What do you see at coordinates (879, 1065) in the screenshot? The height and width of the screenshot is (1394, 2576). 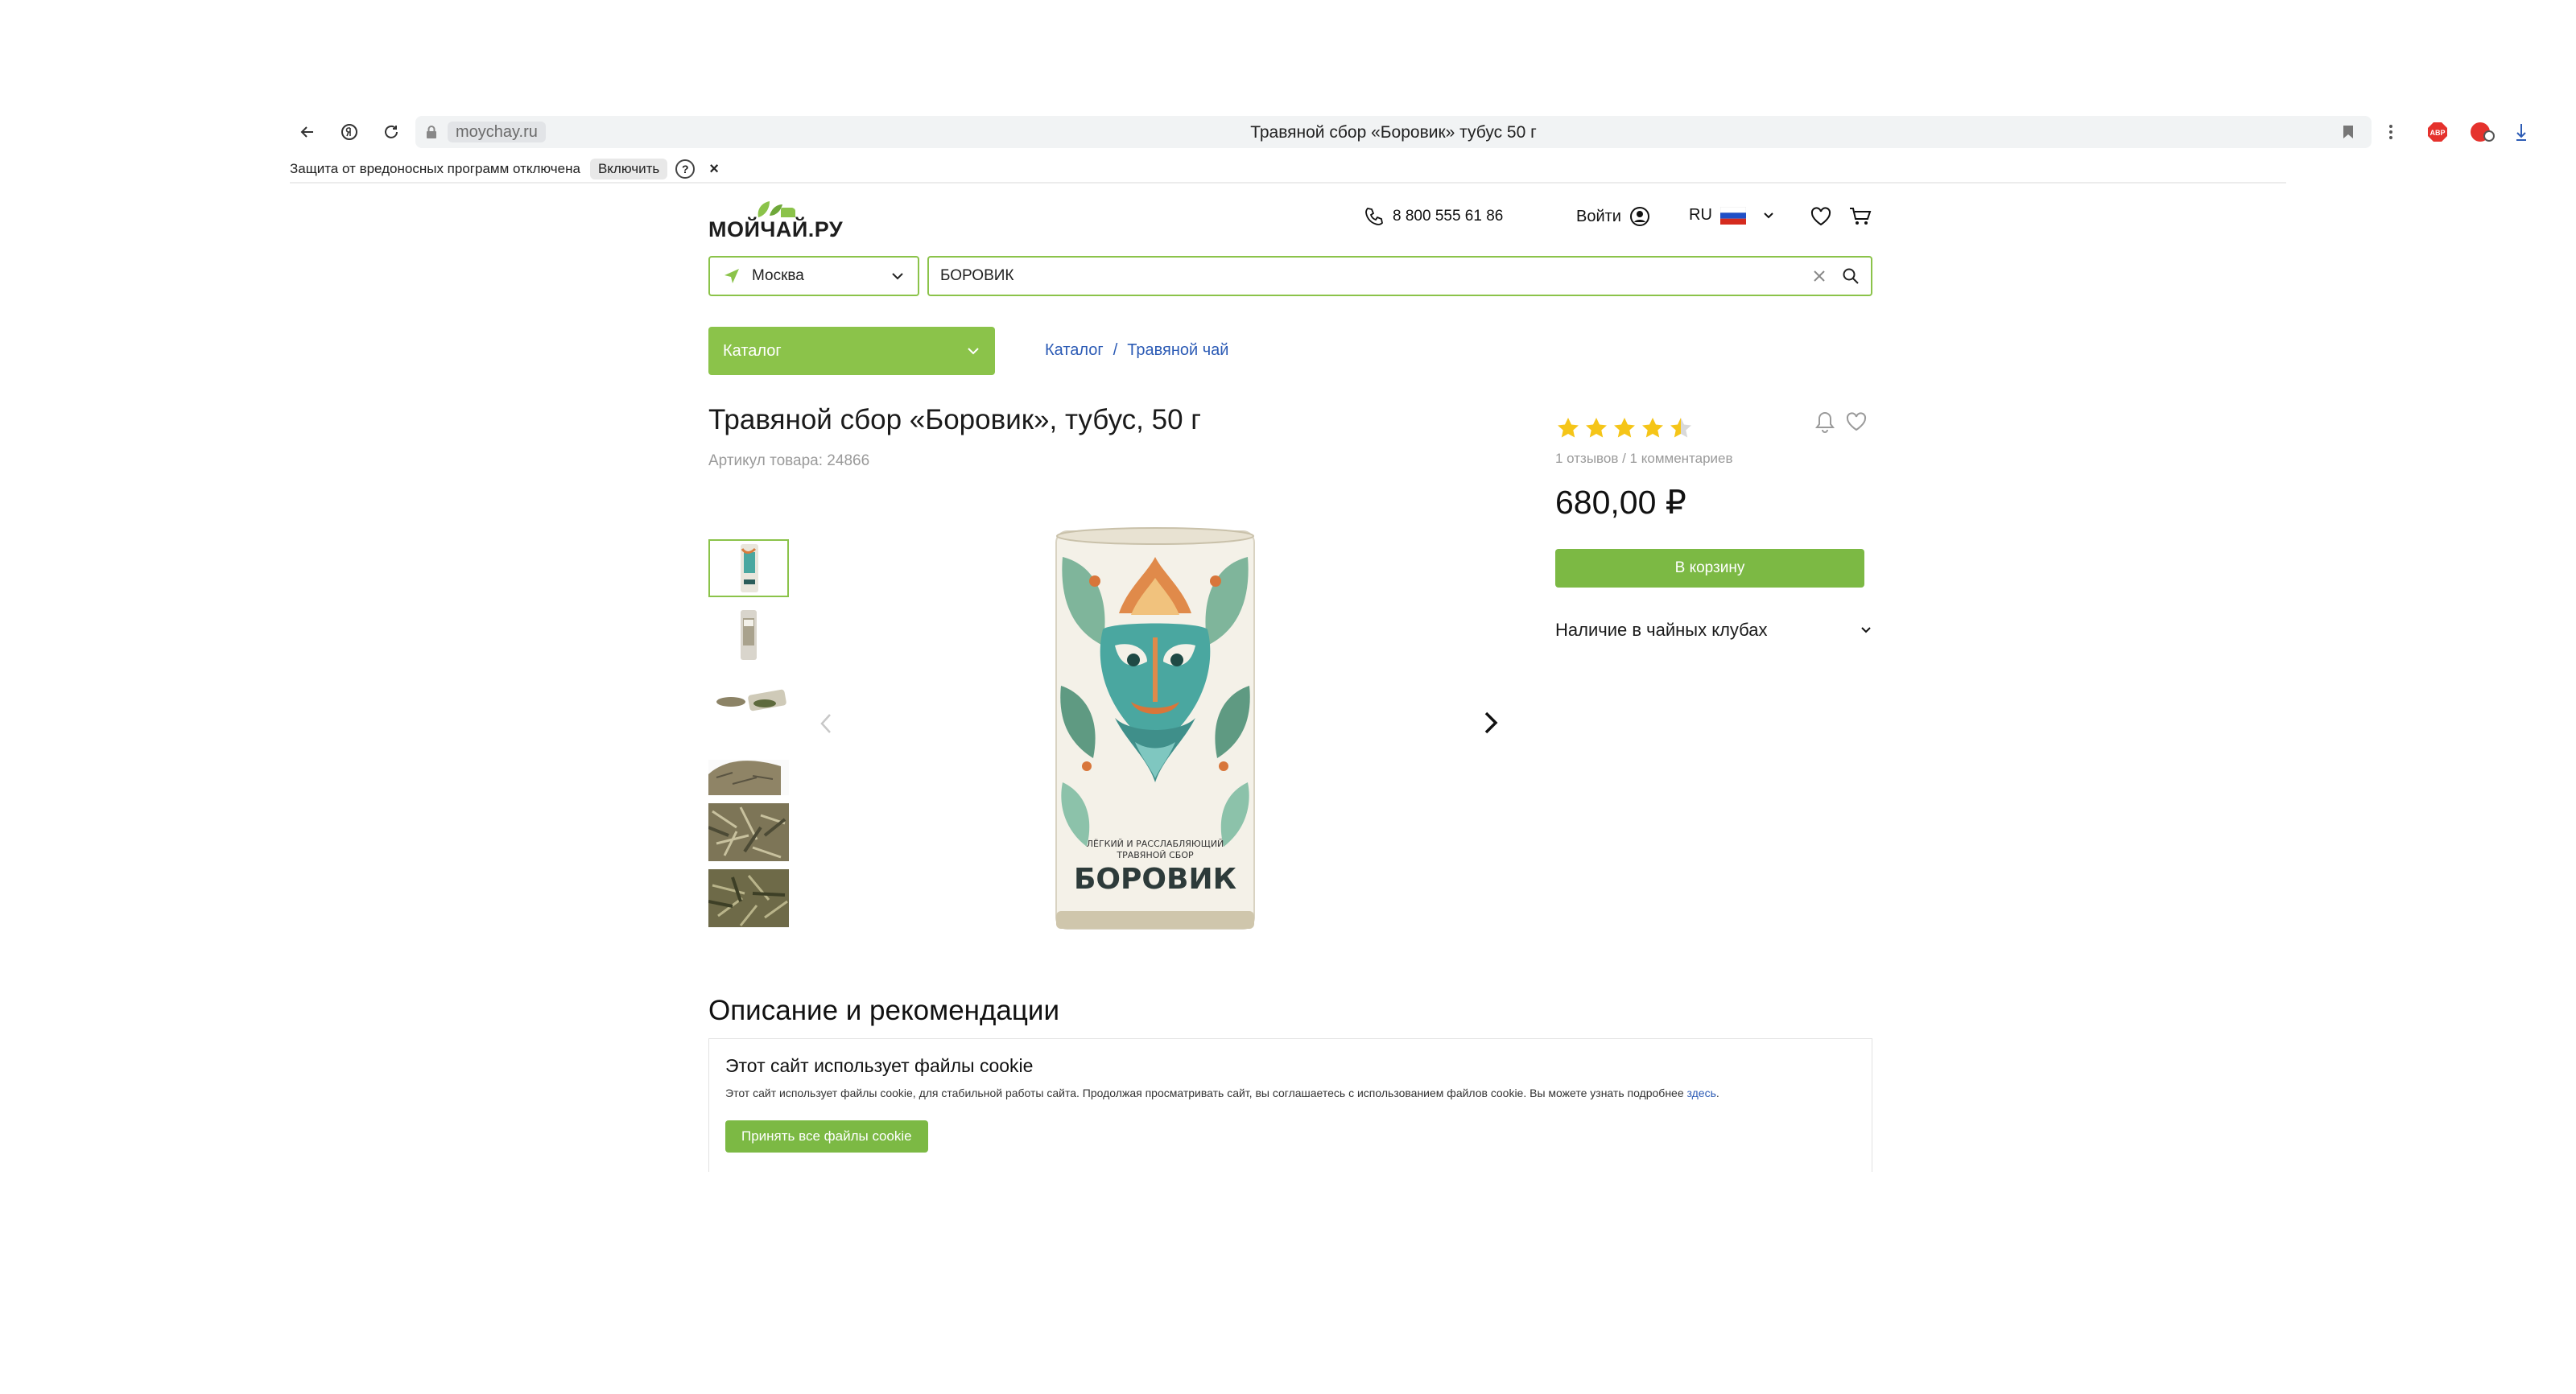 I see `cookie-title: Этот сайт использует файлы cookie` at bounding box center [879, 1065].